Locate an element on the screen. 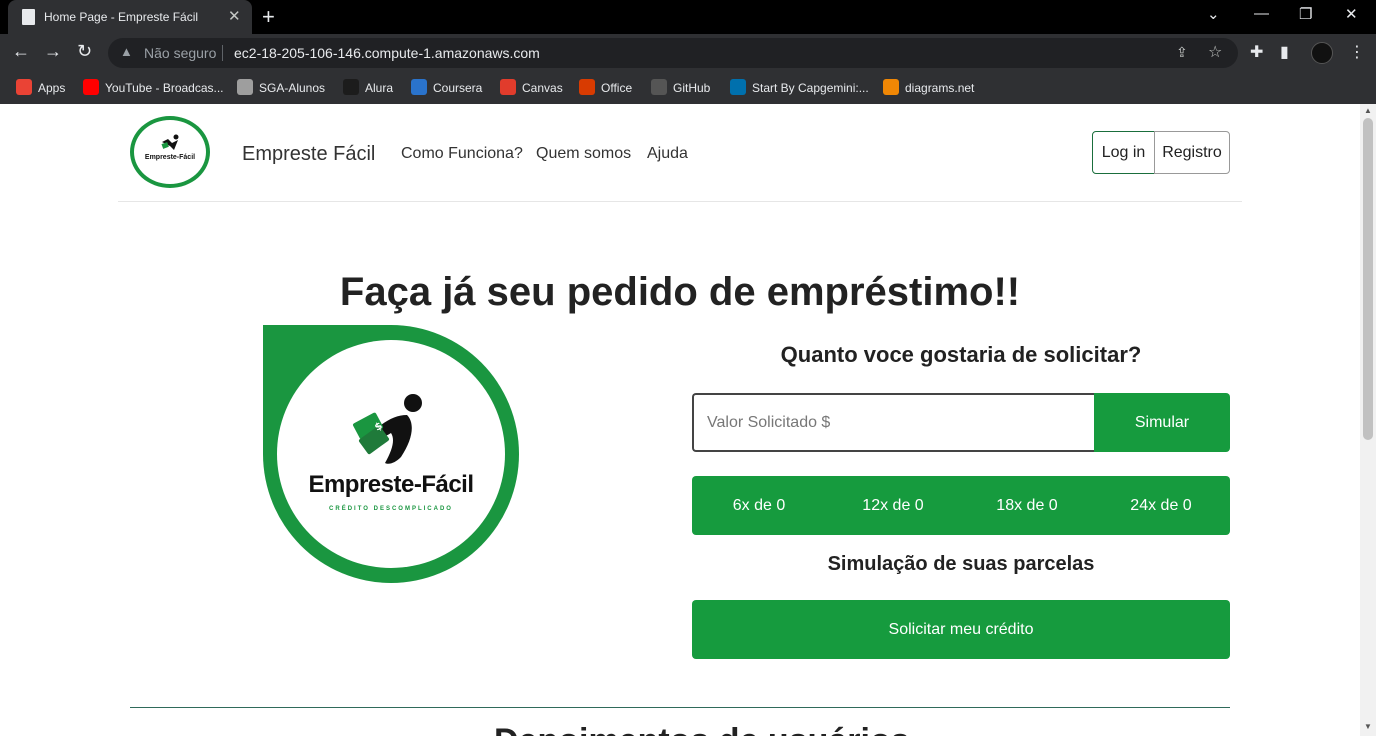 This screenshot has height=736, width=1376. bookmark-apps: Apps is located at coordinates (40, 88).